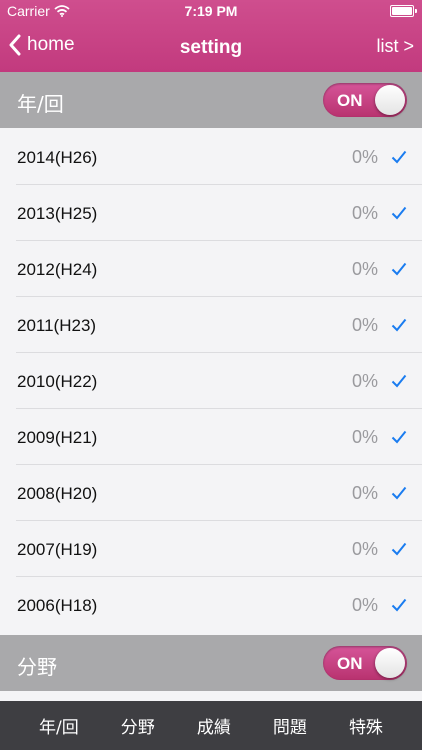 The width and height of the screenshot is (422, 750). I want to click on year-label: 2006(H18), so click(57, 605).